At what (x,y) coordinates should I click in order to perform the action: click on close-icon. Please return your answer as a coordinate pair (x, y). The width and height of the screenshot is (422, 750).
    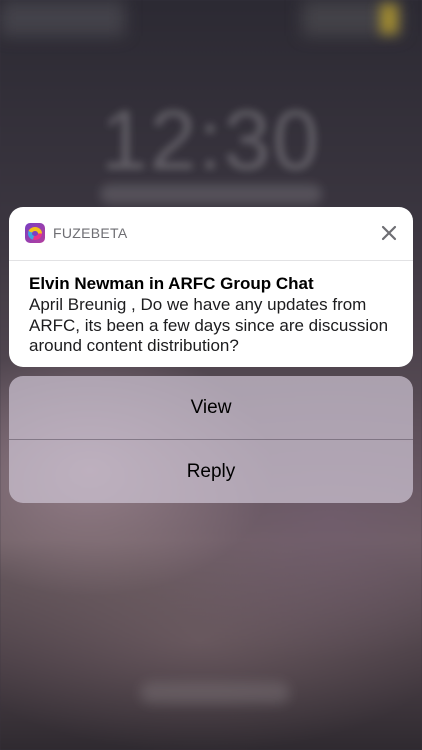
    Looking at the image, I should click on (389, 233).